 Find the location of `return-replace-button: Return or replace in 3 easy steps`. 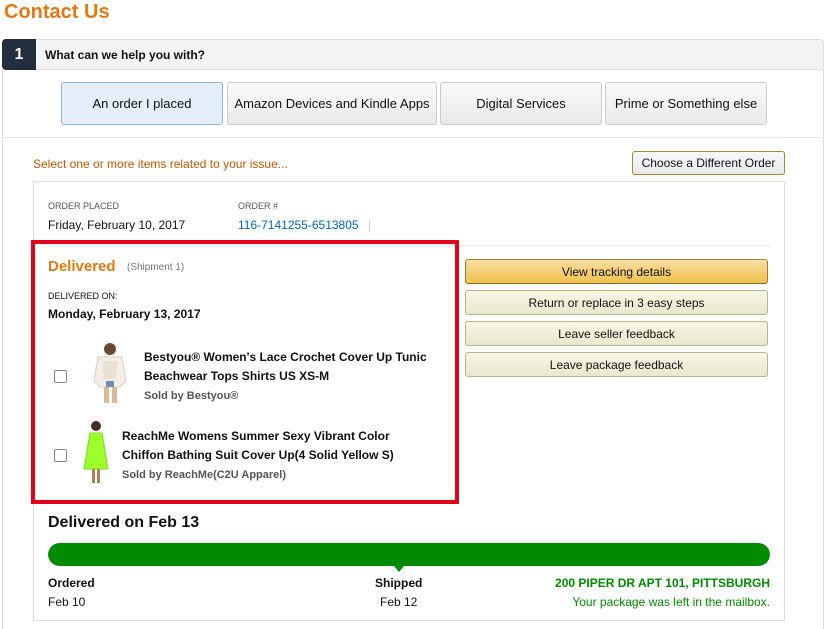

return-replace-button: Return or replace in 3 easy steps is located at coordinates (616, 302).